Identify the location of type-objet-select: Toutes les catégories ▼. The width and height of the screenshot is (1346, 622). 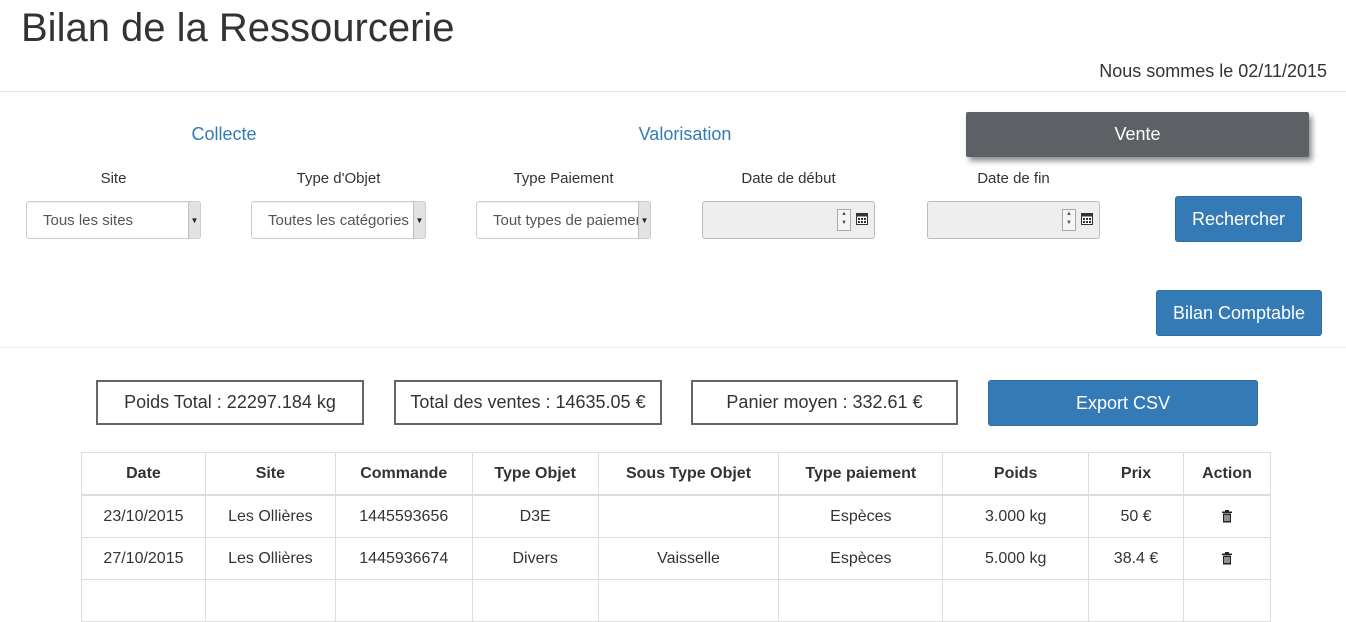
(338, 220).